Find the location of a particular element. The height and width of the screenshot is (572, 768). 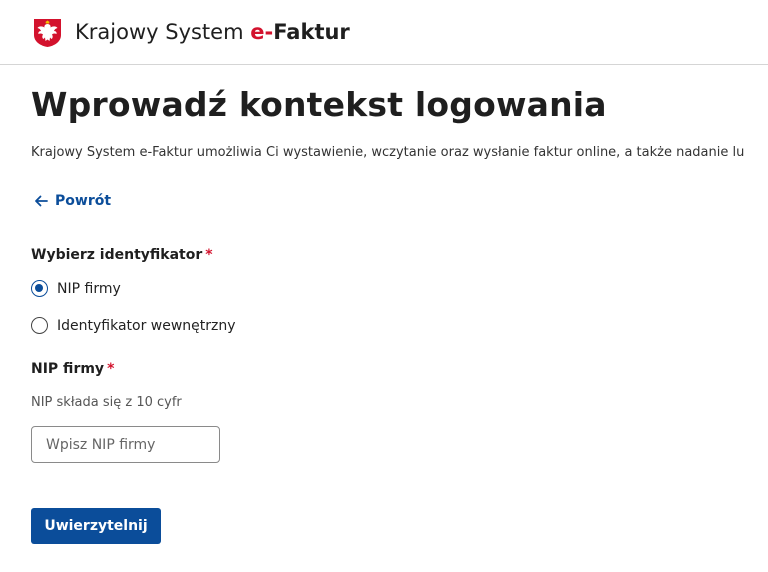

radio-option-internal-id: Identyfikator wewnętrzny is located at coordinates (133, 325).